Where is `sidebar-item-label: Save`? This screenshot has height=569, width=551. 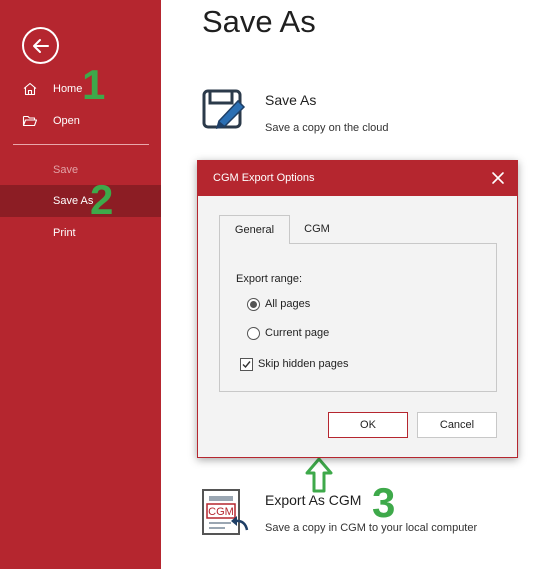
sidebar-item-label: Save is located at coordinates (66, 170).